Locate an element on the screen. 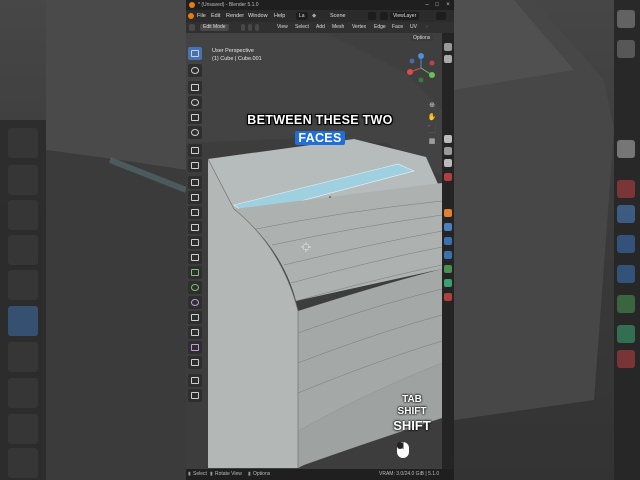 The height and width of the screenshot is (480, 640). modifier-properties-icon is located at coordinates (448, 227).